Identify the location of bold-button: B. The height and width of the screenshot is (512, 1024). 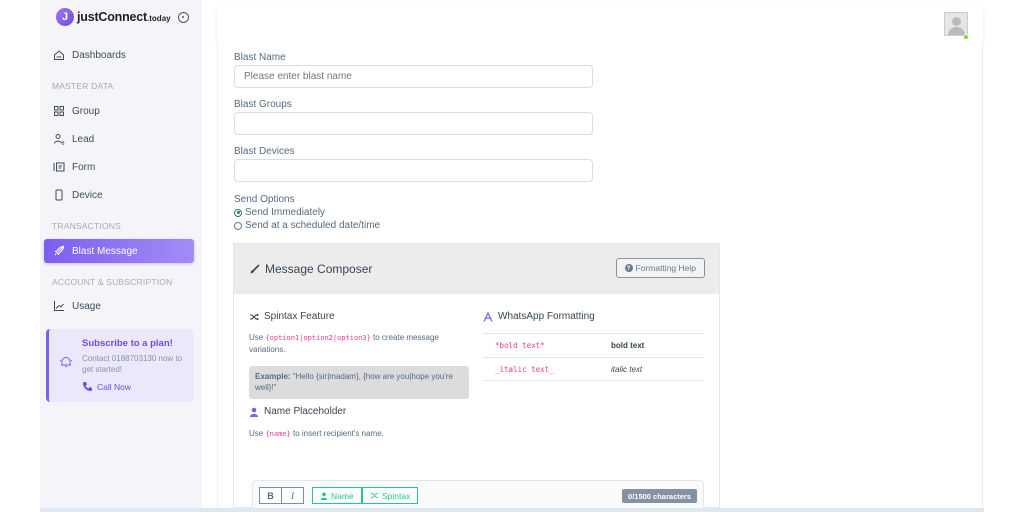
(270, 495).